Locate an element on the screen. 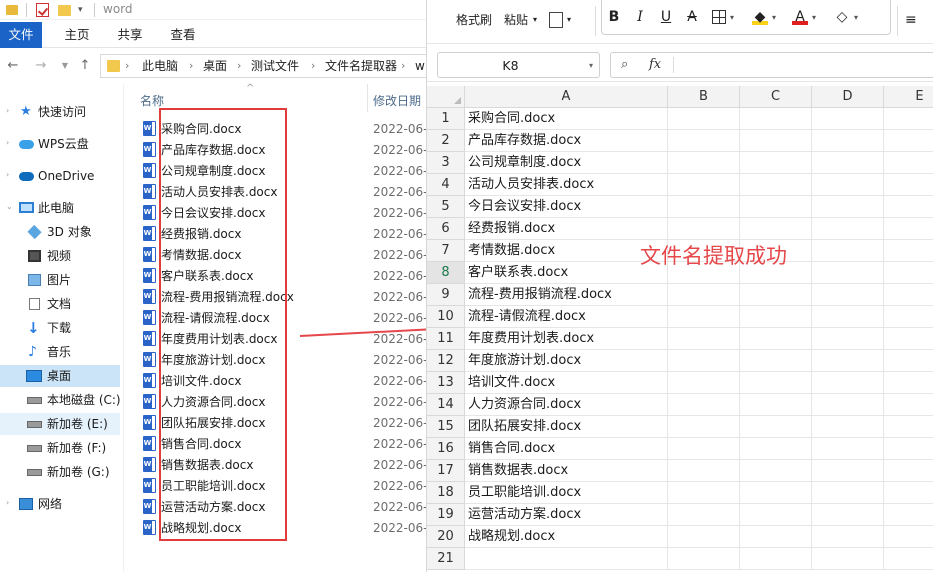 The image size is (933, 572). format-painter-button: 格式刷 is located at coordinates (474, 20).